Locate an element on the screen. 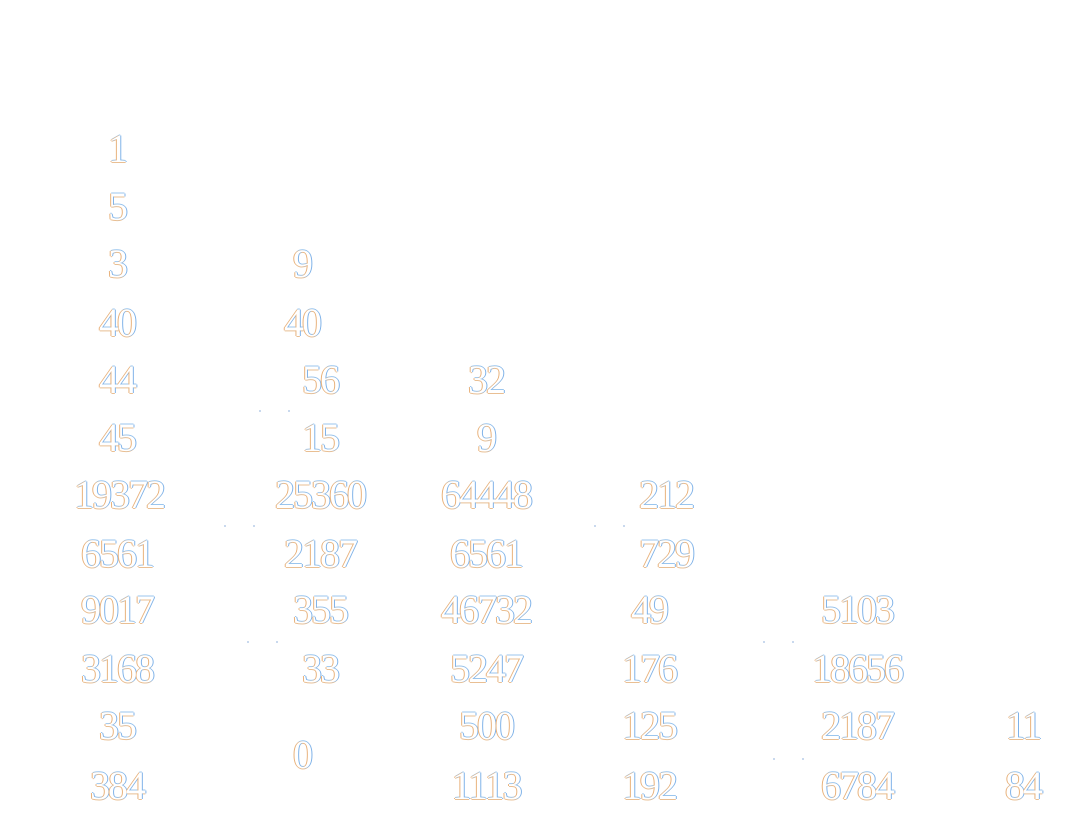 The height and width of the screenshot is (825, 1073). col-1-value-6: 45 is located at coordinates (118, 437).